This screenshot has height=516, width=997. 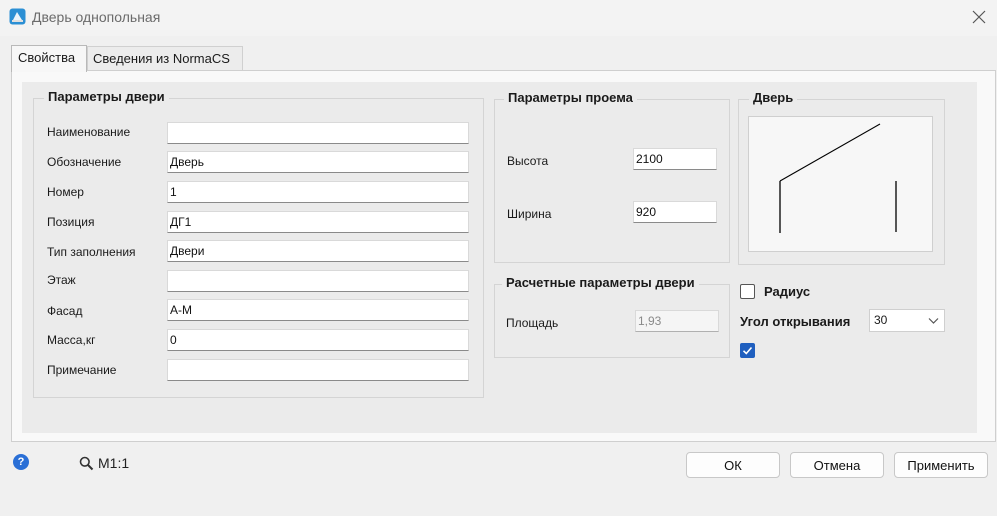 What do you see at coordinates (318, 222) in the screenshot?
I see `position-field` at bounding box center [318, 222].